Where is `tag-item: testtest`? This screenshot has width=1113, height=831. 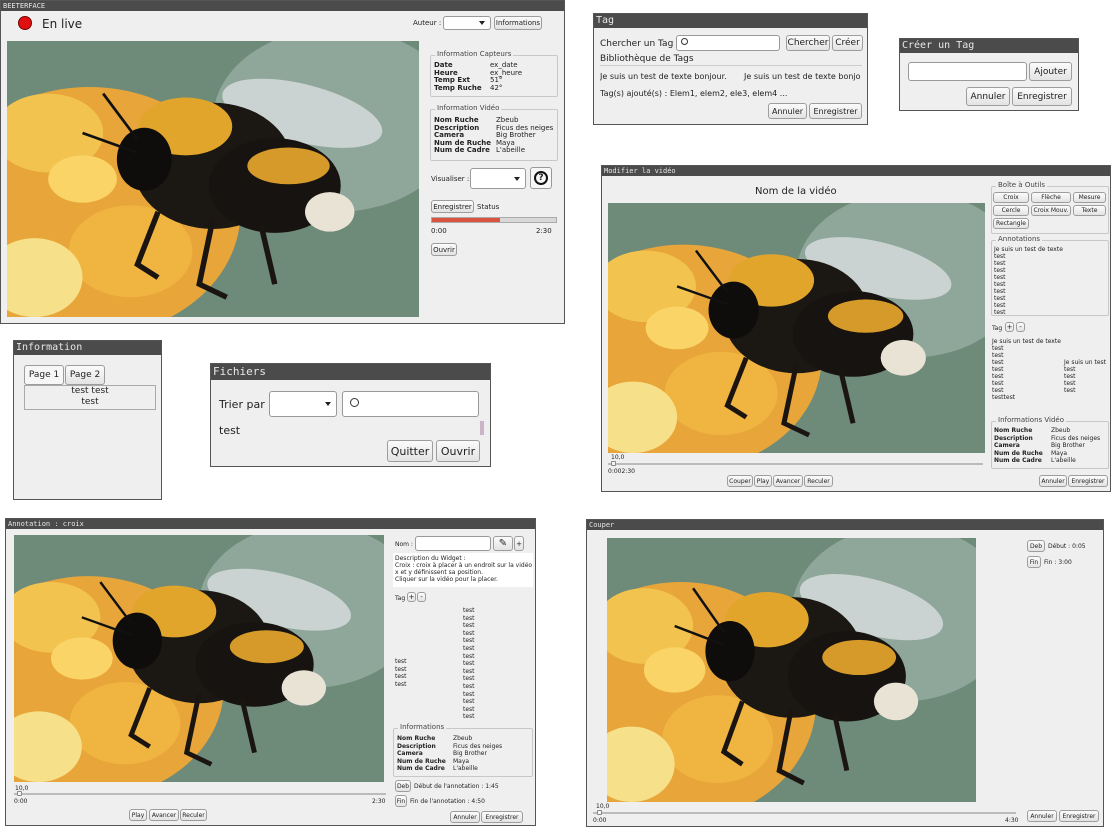 tag-item: testtest is located at coordinates (1026, 397).